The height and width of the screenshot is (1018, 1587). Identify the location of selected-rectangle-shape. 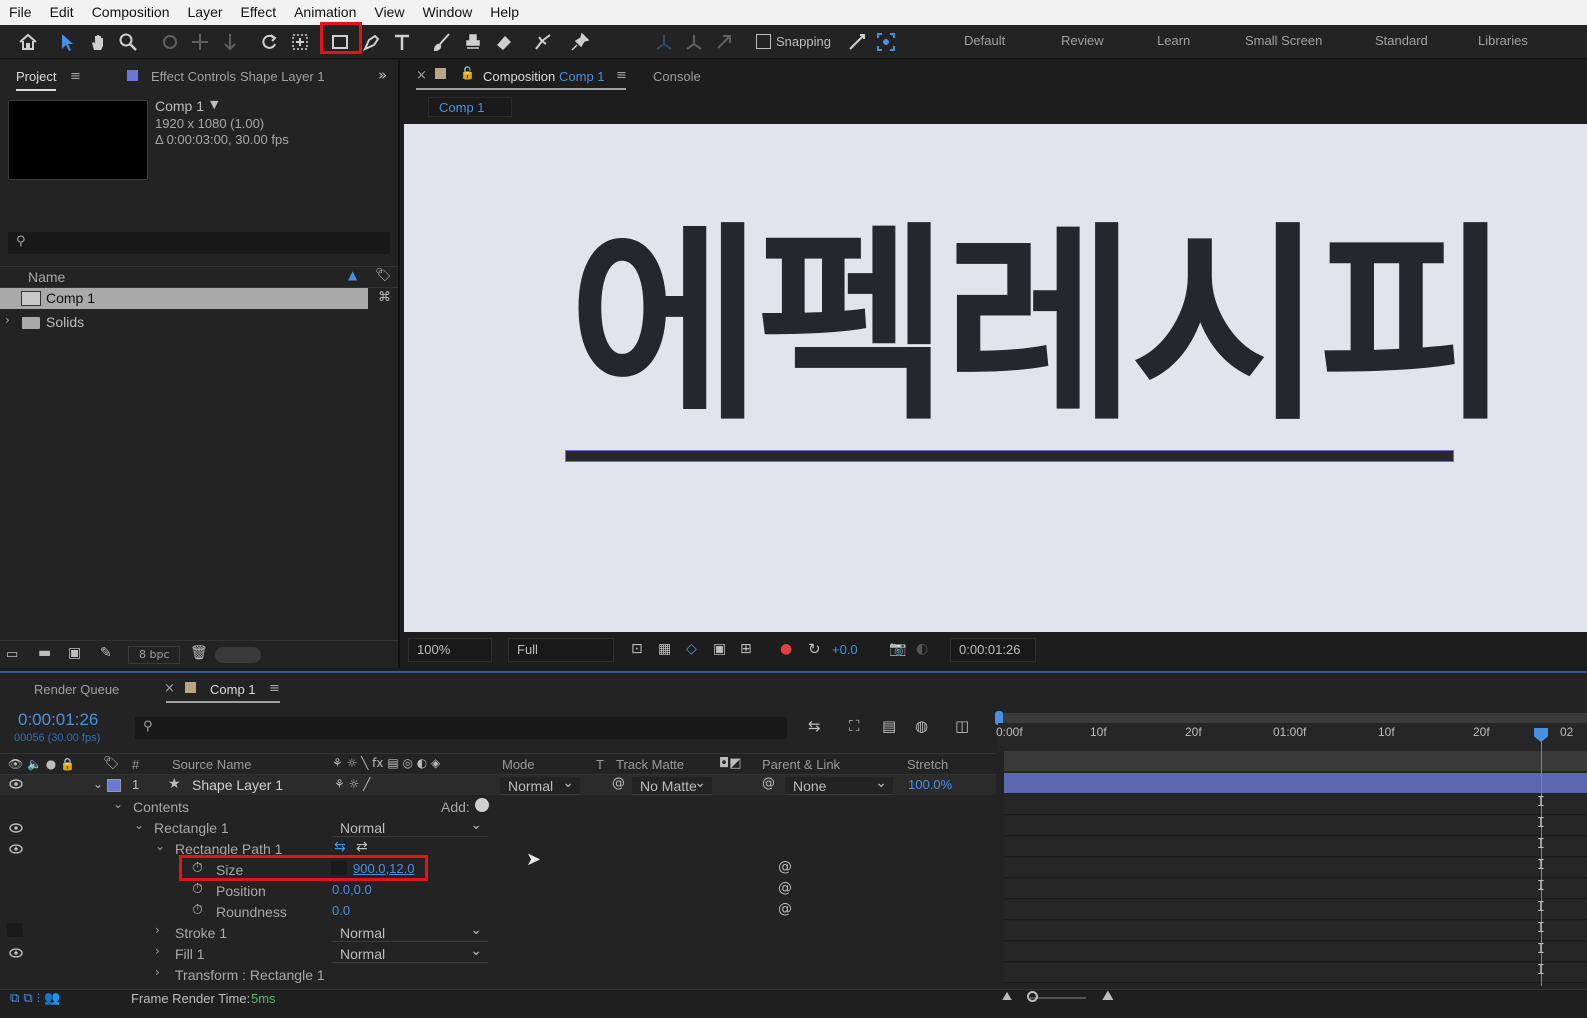
(1009, 456).